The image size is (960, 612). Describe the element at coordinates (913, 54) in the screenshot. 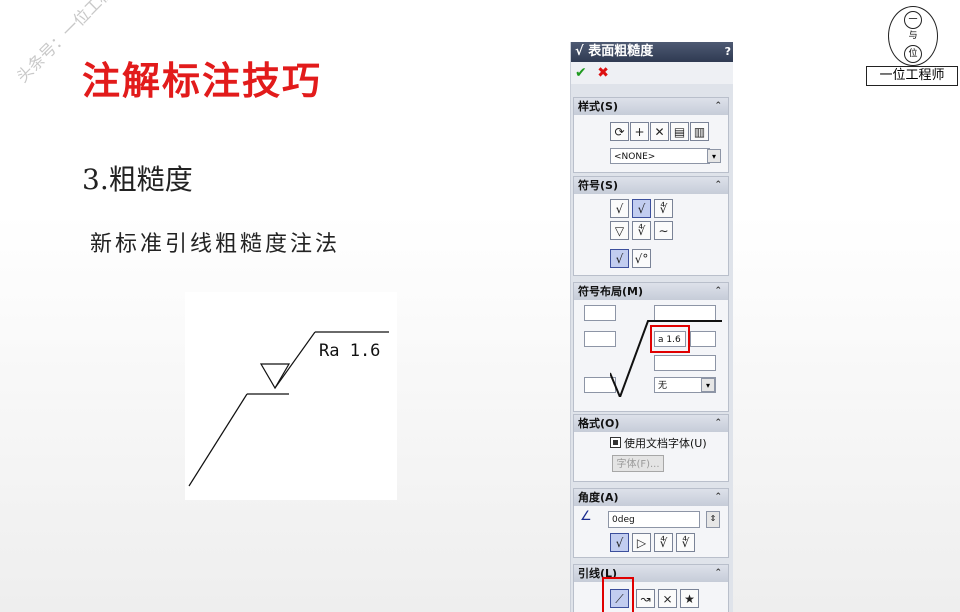

I see `logo-glyph-3: 位` at that location.